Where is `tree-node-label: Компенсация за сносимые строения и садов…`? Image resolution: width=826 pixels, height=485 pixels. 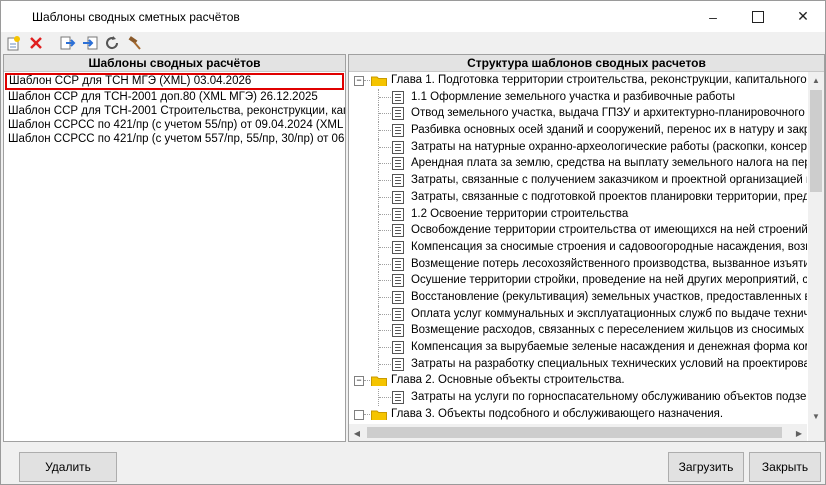 tree-node-label: Компенсация за сносимые строения и садов… is located at coordinates (609, 246).